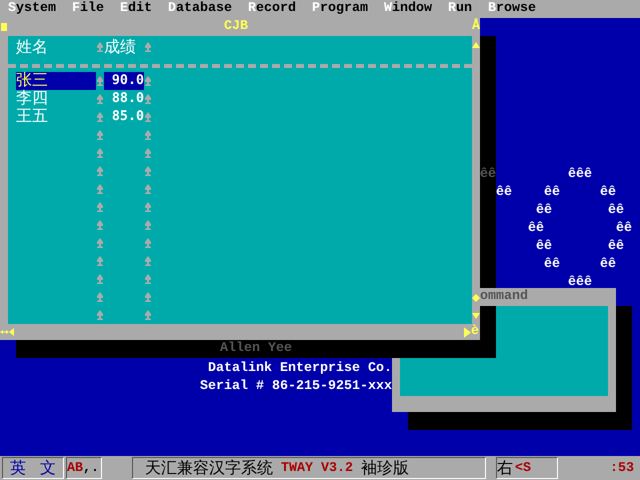  Describe the element at coordinates (467, 332) in the screenshot. I see `scroll-right-icon` at that location.